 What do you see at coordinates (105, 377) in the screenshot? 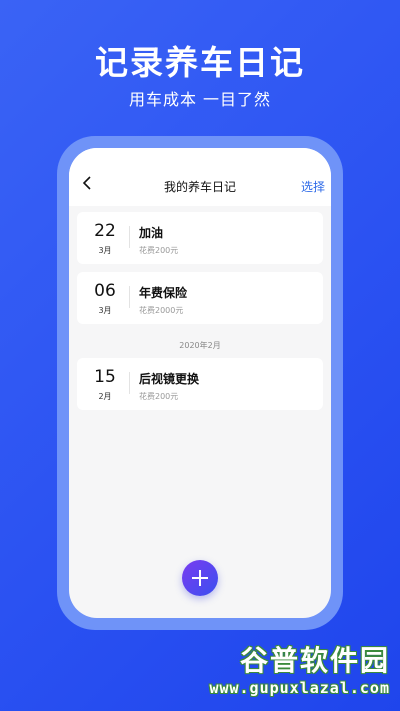
I see `entry-day: 15` at bounding box center [105, 377].